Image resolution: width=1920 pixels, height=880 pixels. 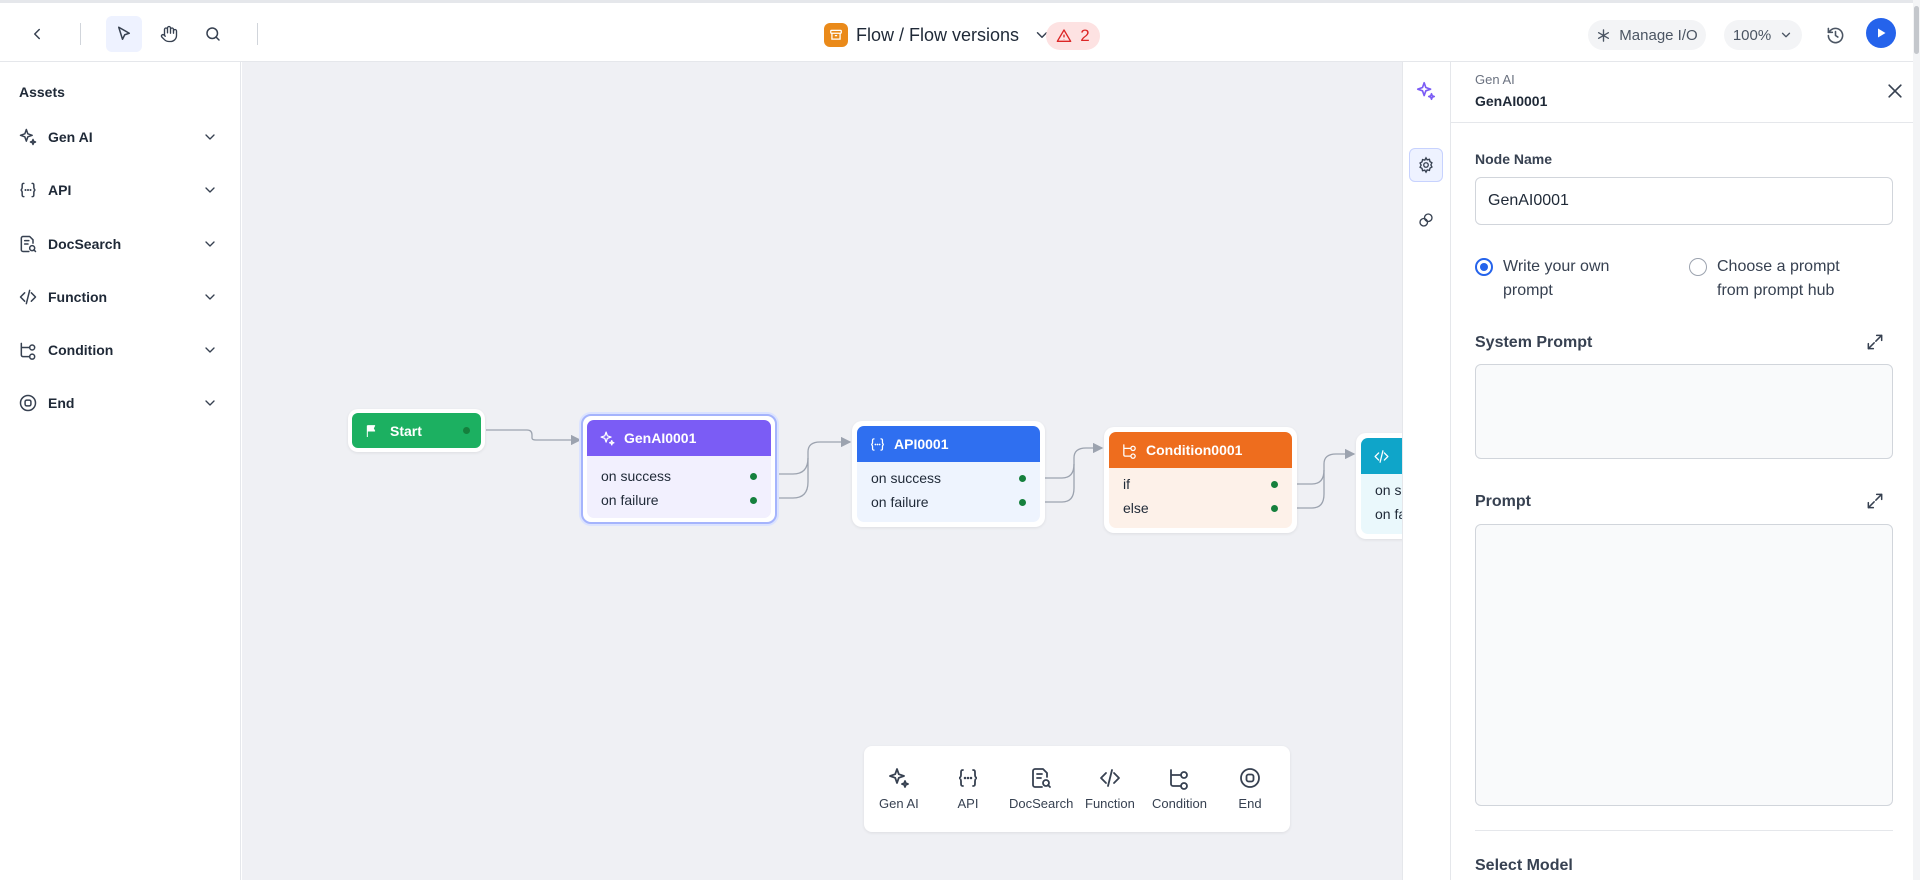 I want to click on manage-io-button: Manage I/O, so click(x=1647, y=35).